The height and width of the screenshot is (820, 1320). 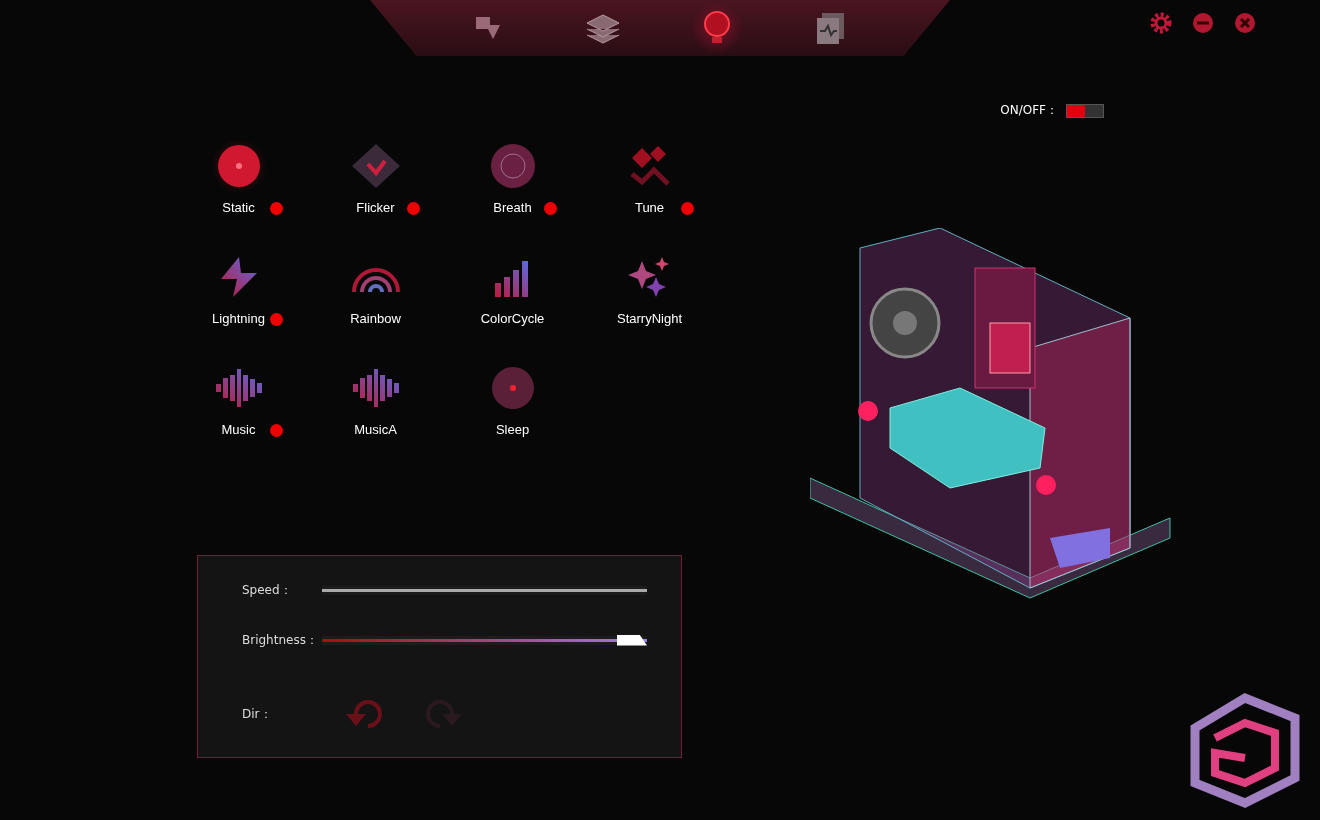 I want to click on effect-option: MusicA, so click(x=375, y=398).